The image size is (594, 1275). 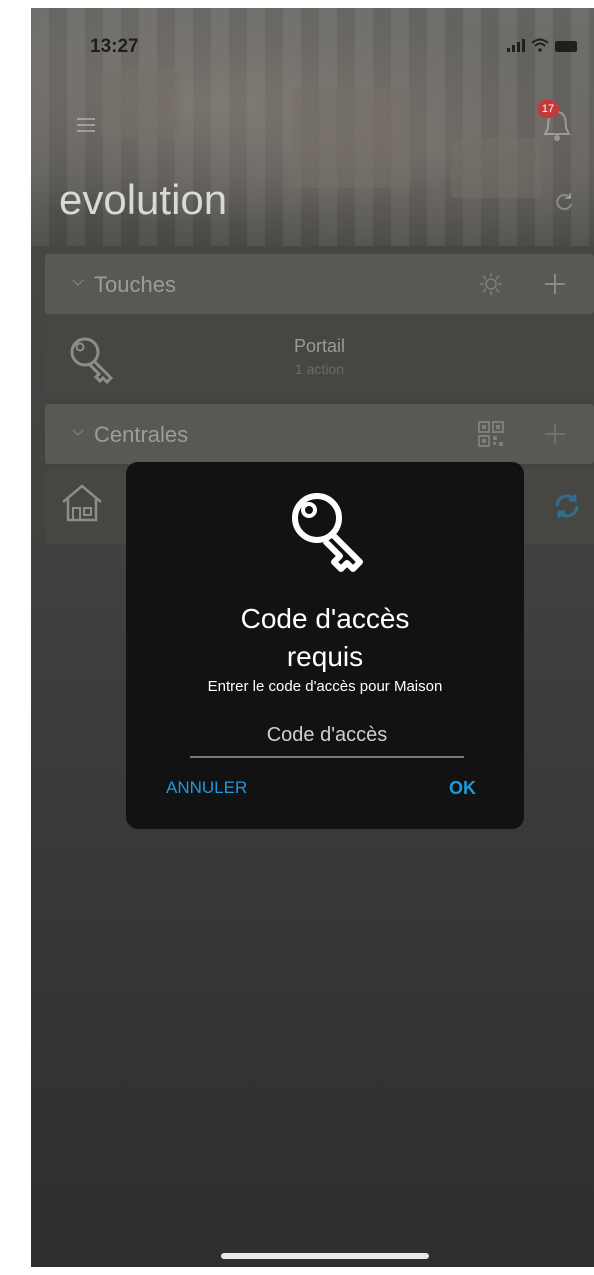 I want to click on gear-icon, so click(x=491, y=284).